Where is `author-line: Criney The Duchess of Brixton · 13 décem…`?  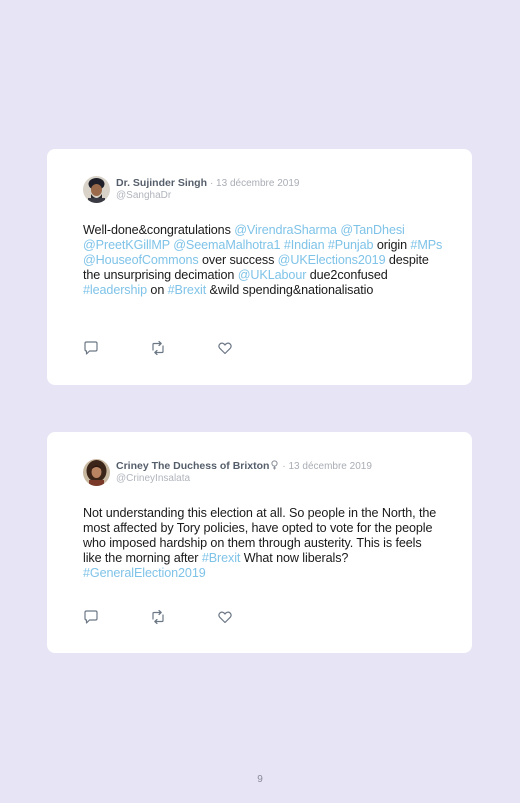
author-line: Criney The Duchess of Brixton · 13 décem… is located at coordinates (244, 466).